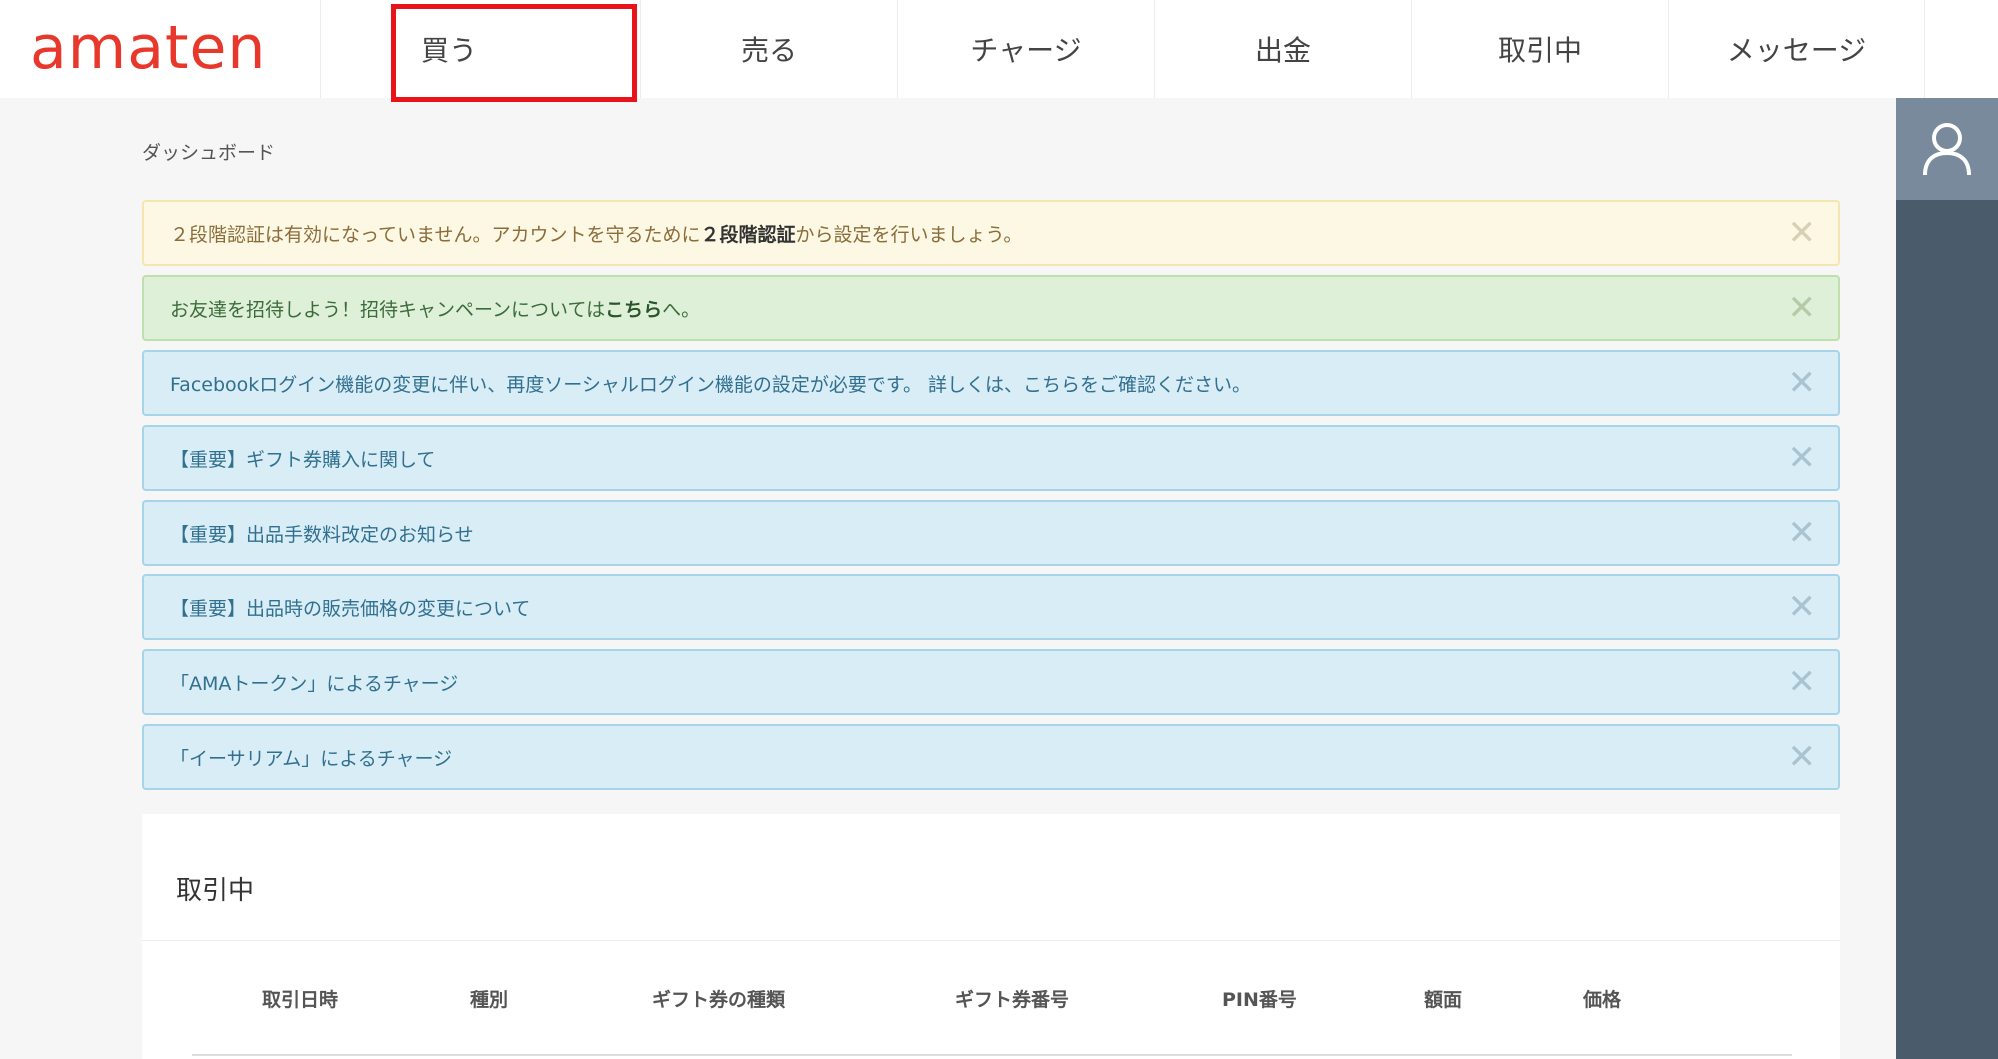  Describe the element at coordinates (322, 534) in the screenshot. I see `fee-revision-notice-text: 【重要】出品手数料改定のお知らせ` at that location.